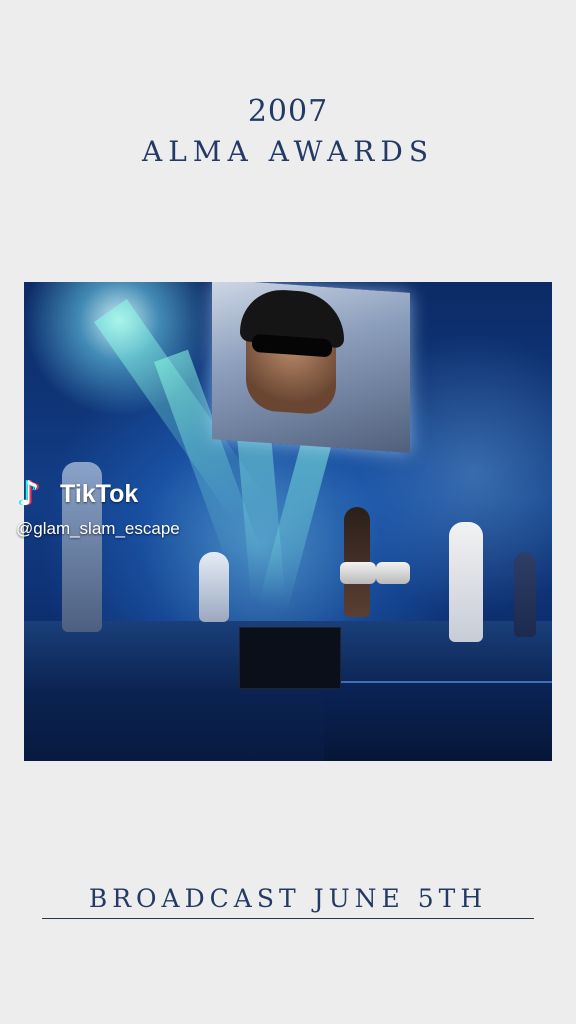  Describe the element at coordinates (287, 151) in the screenshot. I see `event-title: ALMA AWARDS` at that location.